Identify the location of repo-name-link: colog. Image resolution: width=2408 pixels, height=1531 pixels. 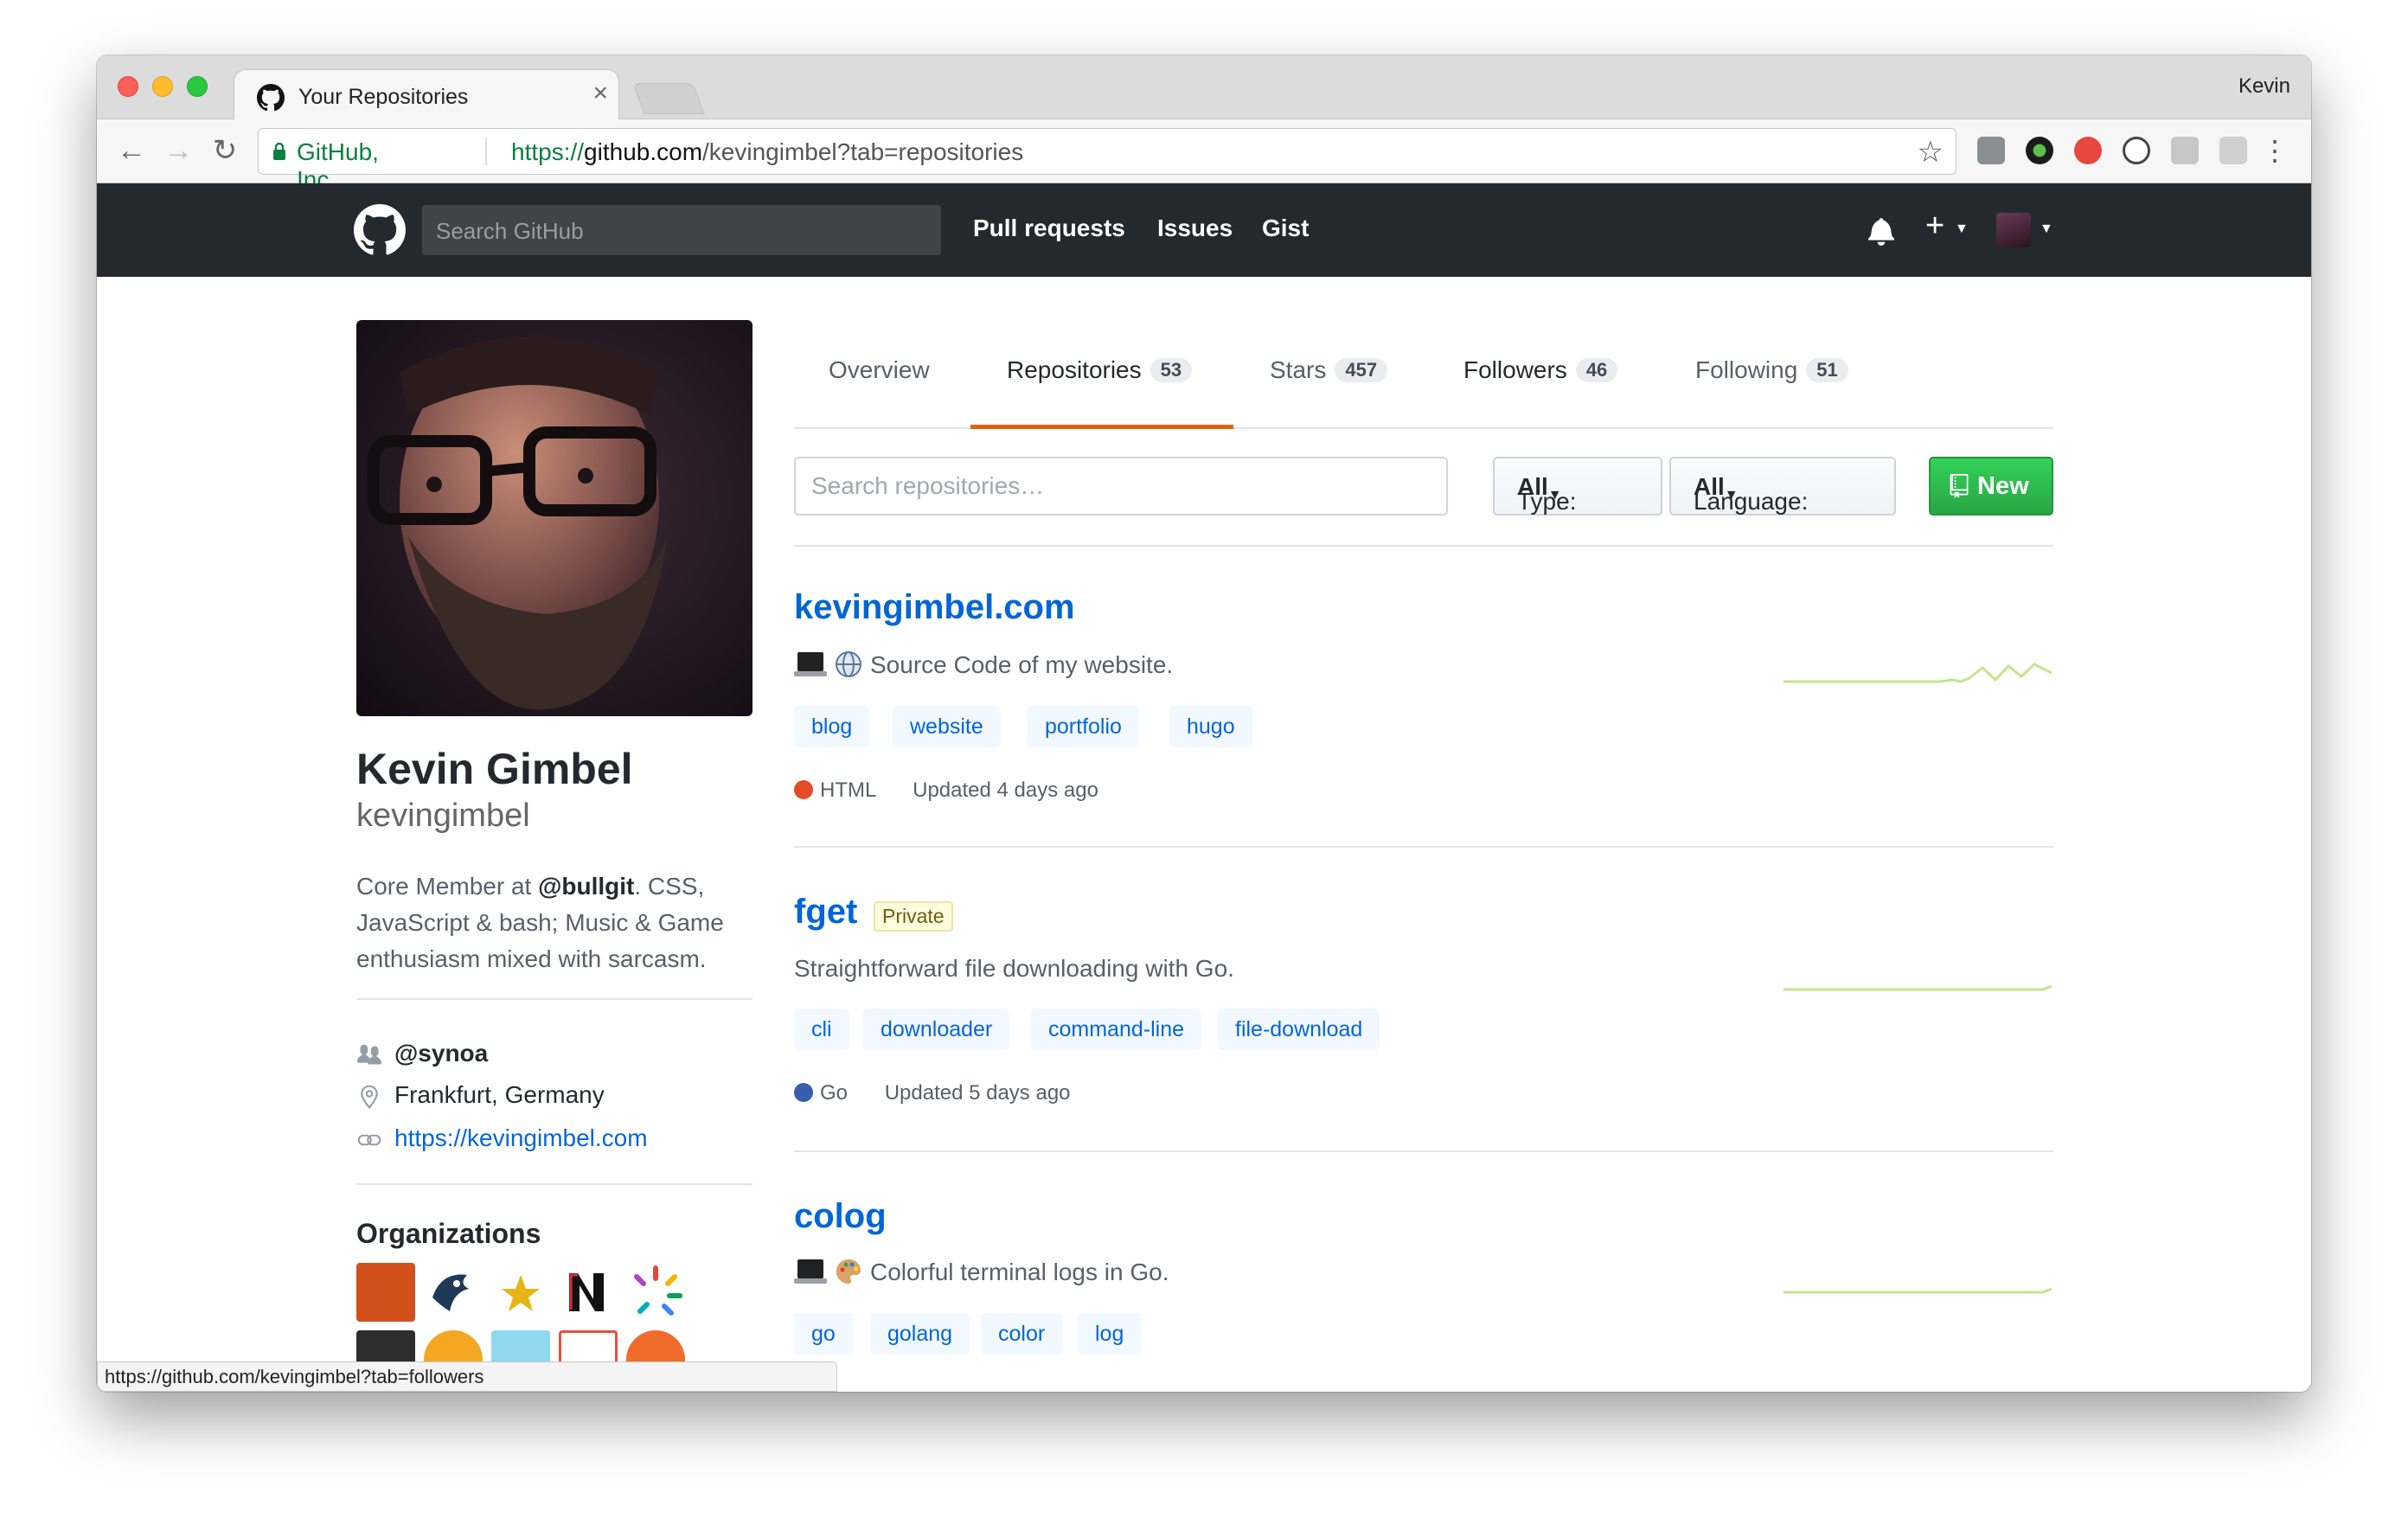
(840, 1216).